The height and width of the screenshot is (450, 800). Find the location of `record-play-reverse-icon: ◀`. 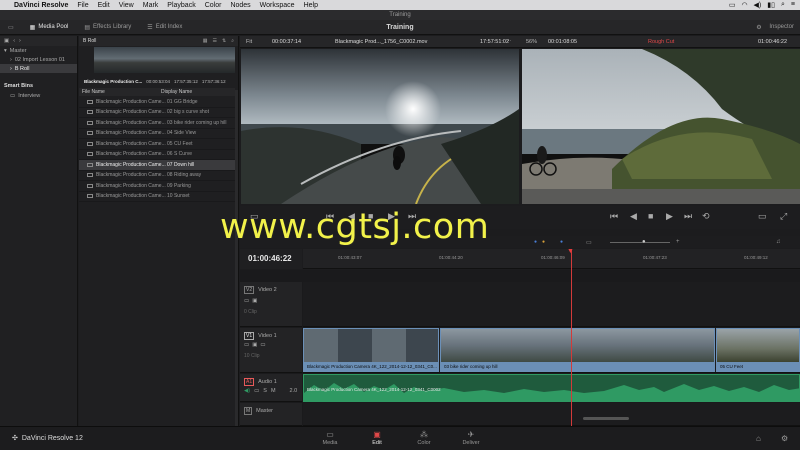

record-play-reverse-icon: ◀ is located at coordinates (633, 216).